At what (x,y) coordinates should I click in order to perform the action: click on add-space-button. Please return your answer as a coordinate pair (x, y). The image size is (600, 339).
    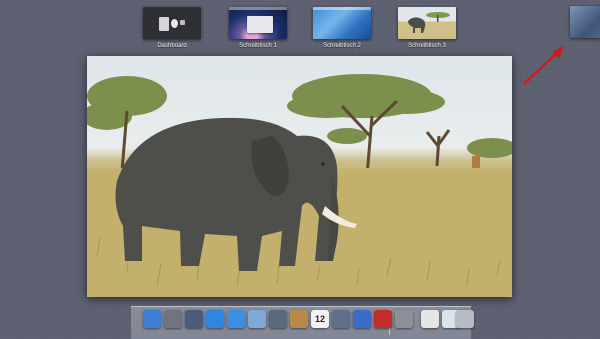
    Looking at the image, I should click on (585, 22).